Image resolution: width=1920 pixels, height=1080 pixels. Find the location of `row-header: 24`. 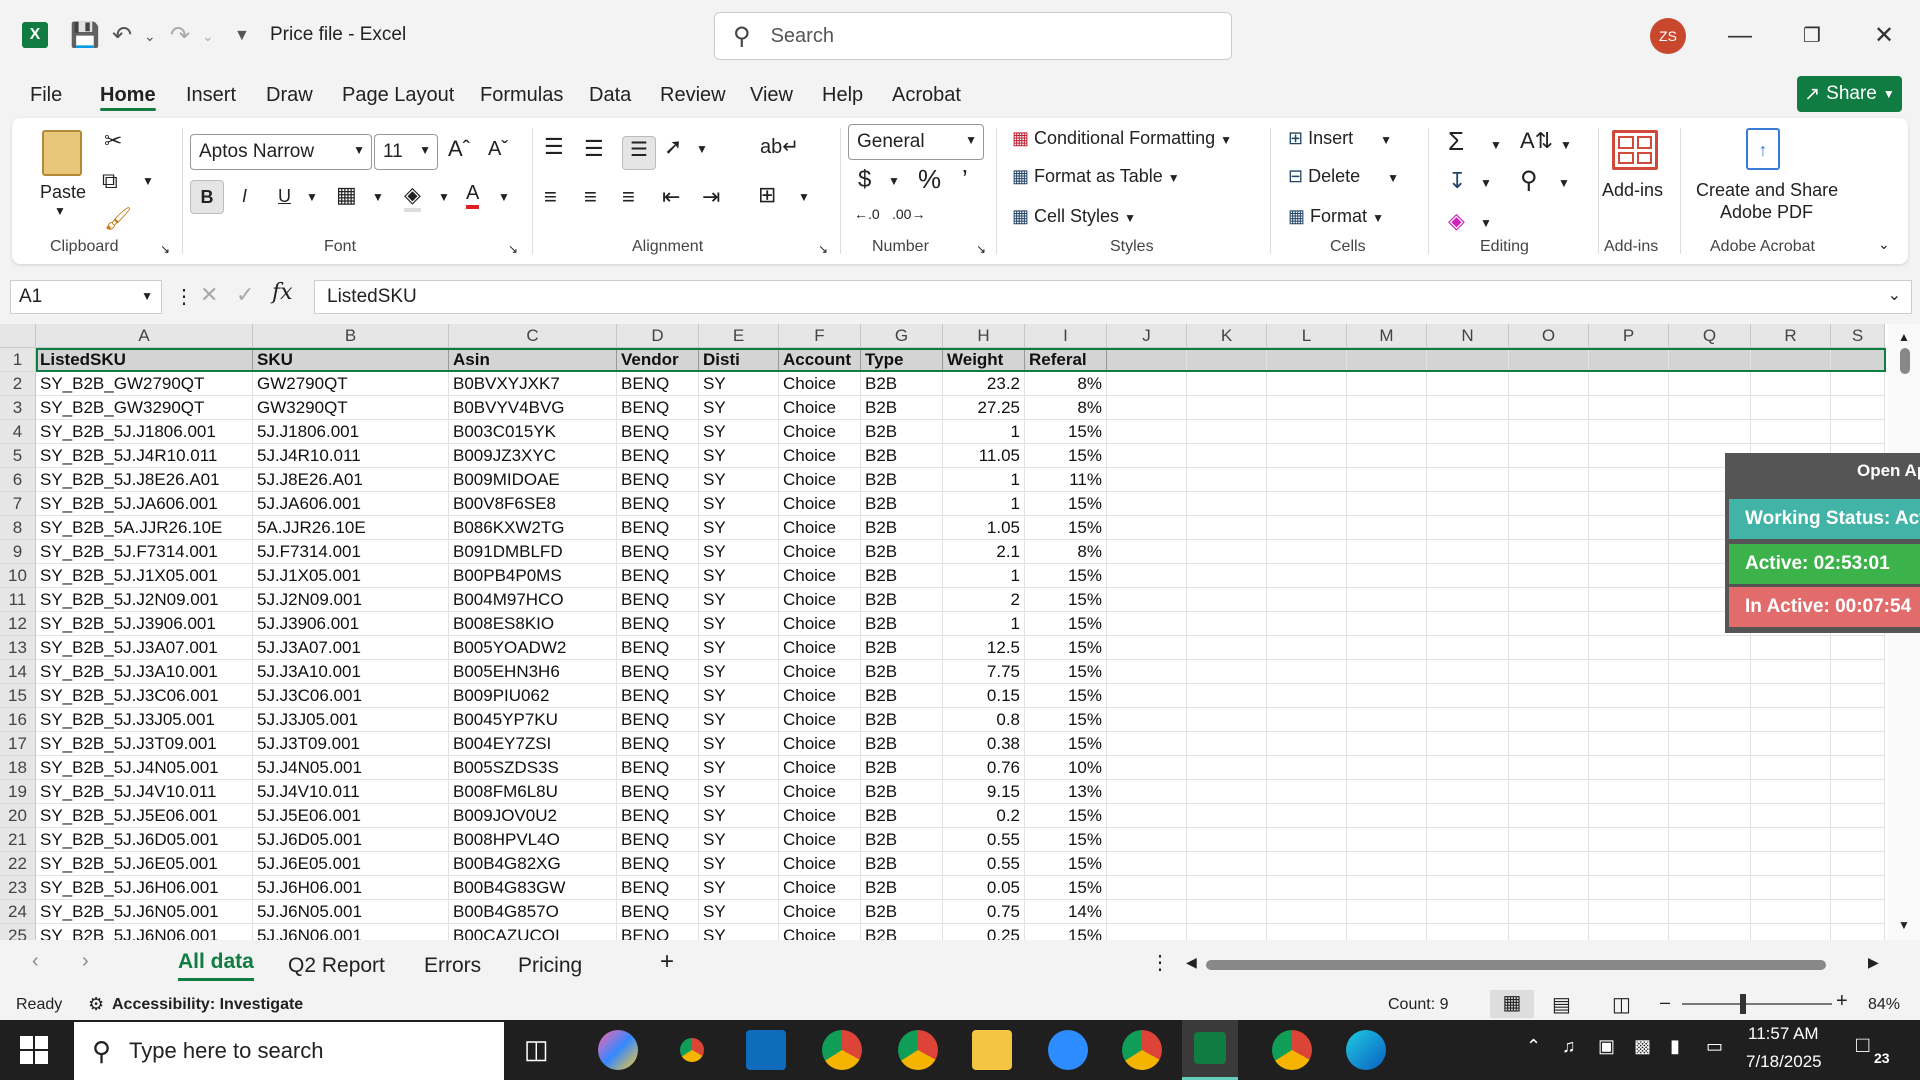

row-header: 24 is located at coordinates (18, 912).